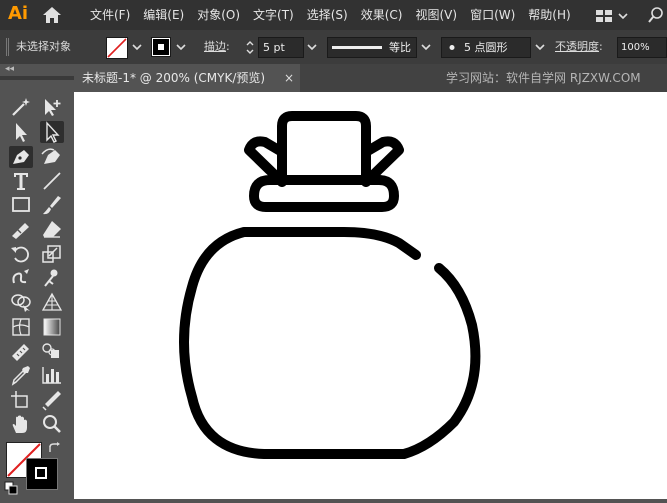 The width and height of the screenshot is (667, 503). Describe the element at coordinates (492, 15) in the screenshot. I see `menu-window: 窗口(W)` at that location.